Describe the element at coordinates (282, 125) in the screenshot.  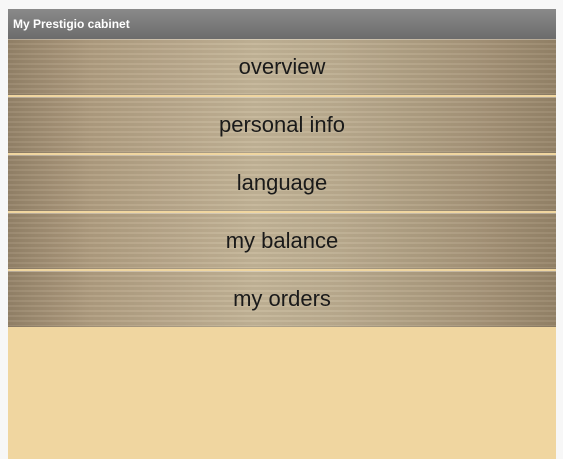
I see `menu-item-personal-info: personal info` at that location.